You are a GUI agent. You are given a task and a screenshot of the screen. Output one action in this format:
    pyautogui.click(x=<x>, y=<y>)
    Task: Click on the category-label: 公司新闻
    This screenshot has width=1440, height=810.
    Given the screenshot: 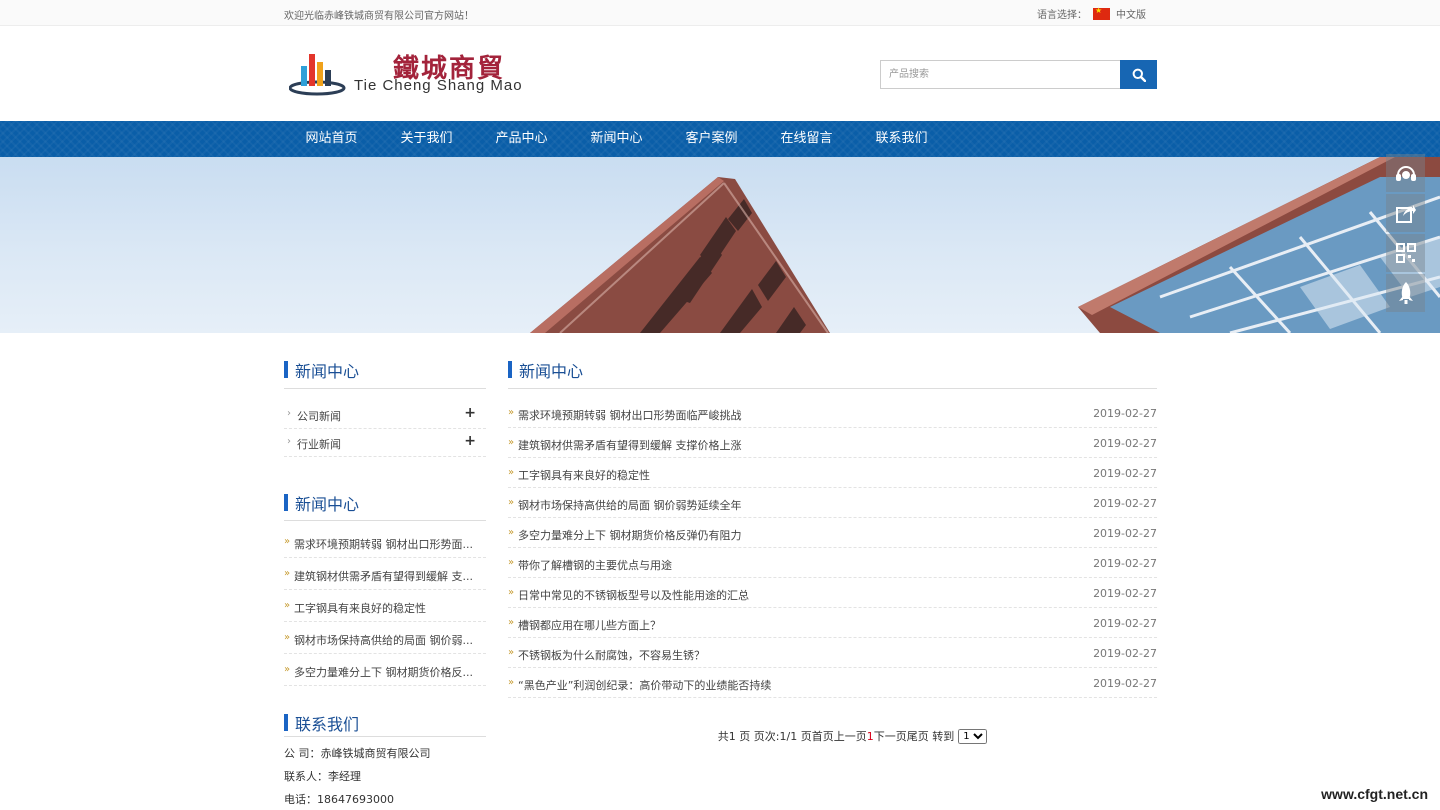 What is the action you would take?
    pyautogui.click(x=319, y=416)
    